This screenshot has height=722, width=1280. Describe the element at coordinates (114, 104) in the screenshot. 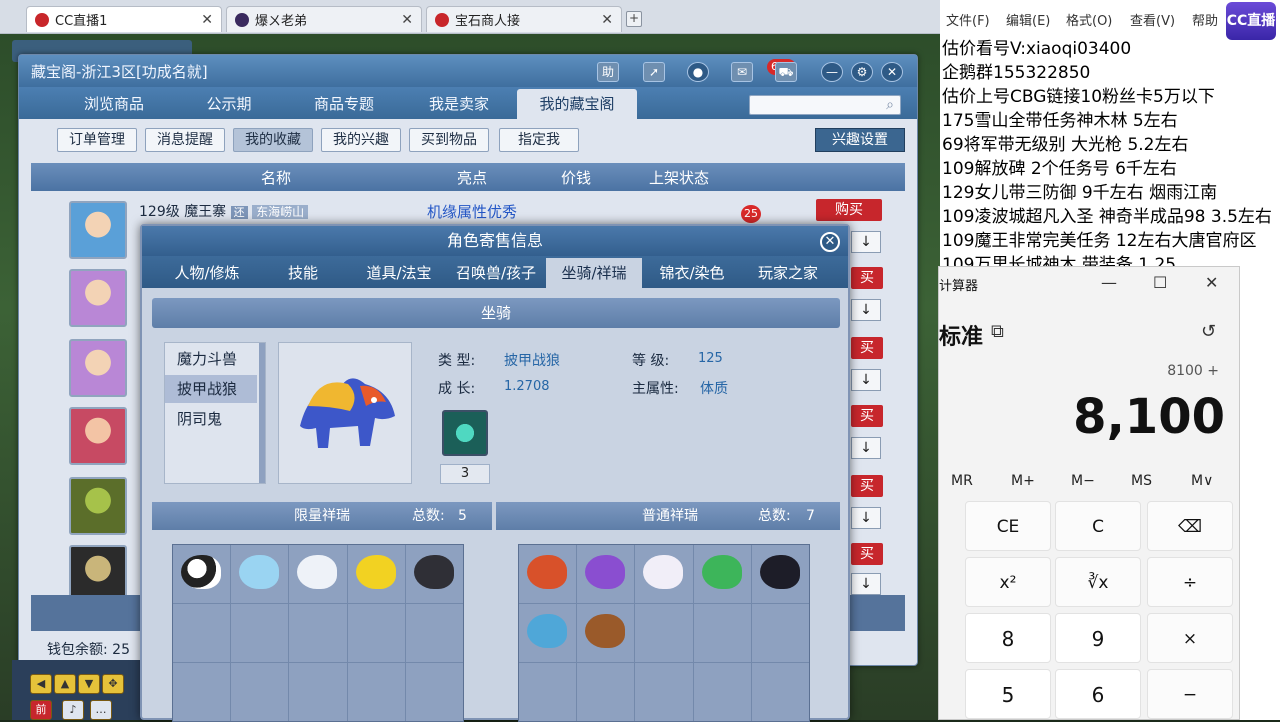

I see `tab-browse-goods: 浏览商品` at that location.